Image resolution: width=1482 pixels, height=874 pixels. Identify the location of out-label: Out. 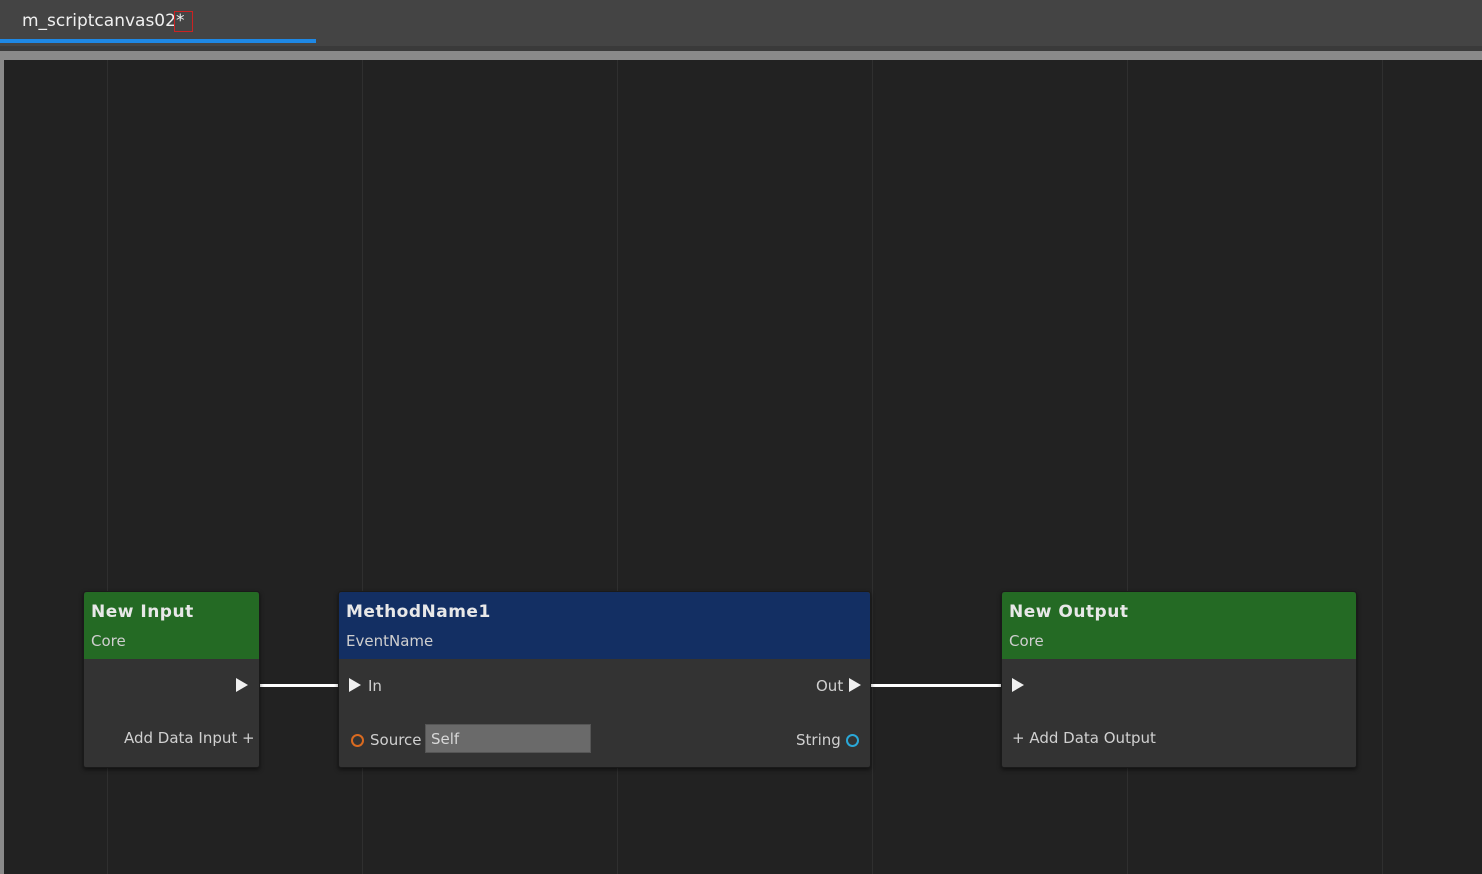
(830, 686).